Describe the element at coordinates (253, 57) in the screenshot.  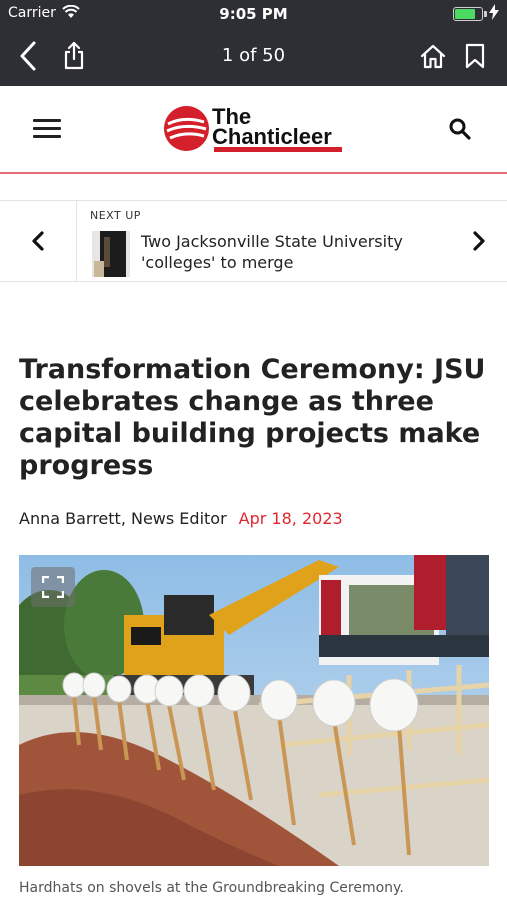
I see `nav-bar: 1 of 50` at that location.